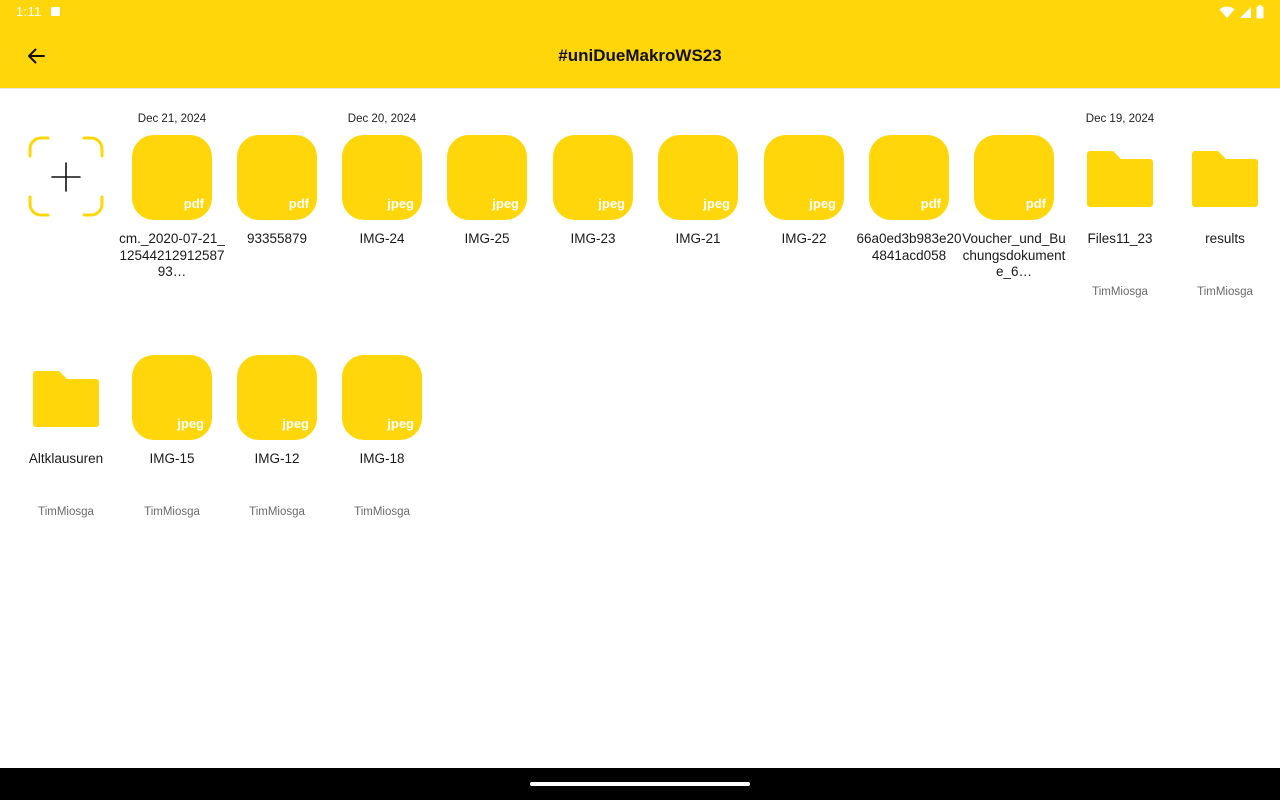 Image resolution: width=1280 pixels, height=800 pixels. What do you see at coordinates (1245, 12) in the screenshot?
I see `signal-icon` at bounding box center [1245, 12].